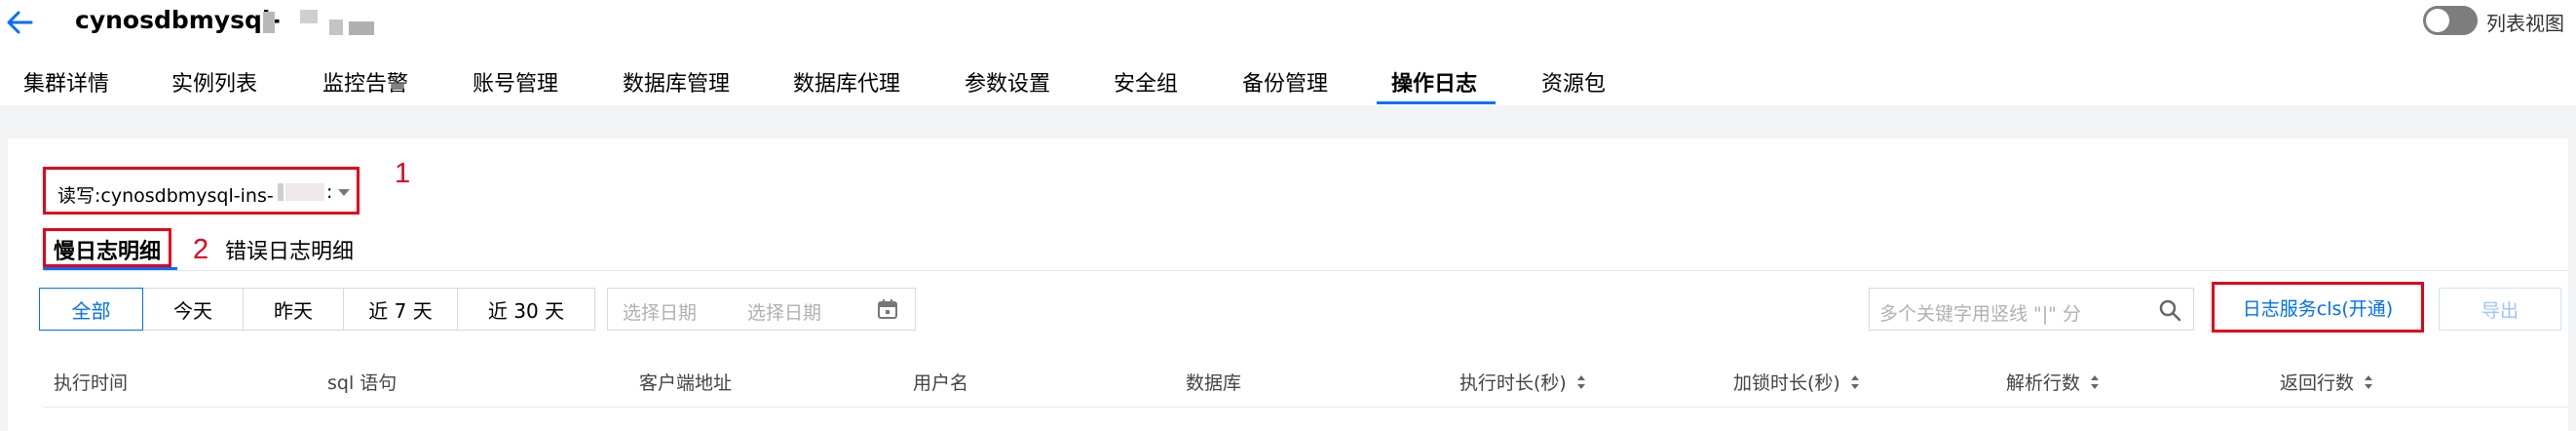  What do you see at coordinates (400, 309) in the screenshot?
I see `range-7-days: 近 7 天` at bounding box center [400, 309].